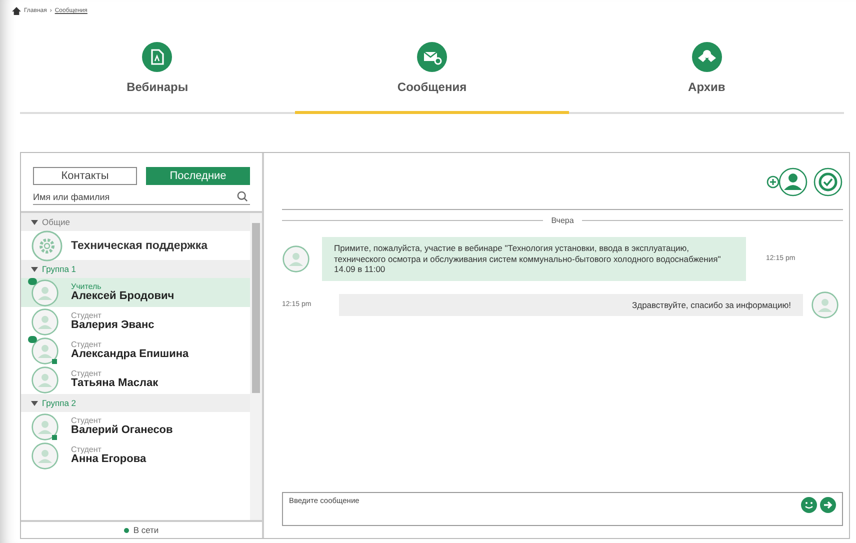  I want to click on group-header: Группа 2, so click(135, 403).